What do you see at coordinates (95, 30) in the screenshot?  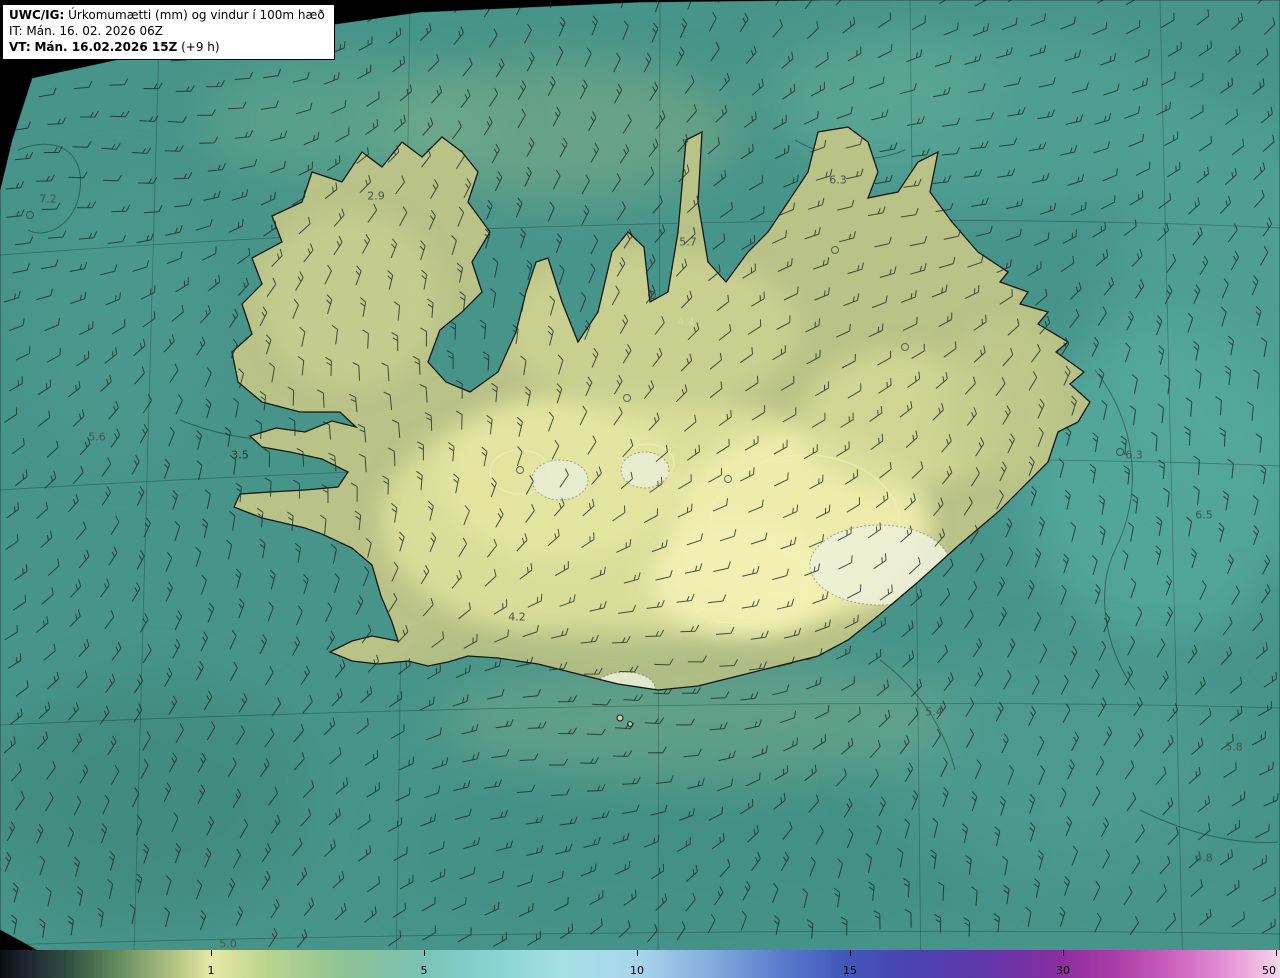 I see `init-time: Mán. 16. 02. 2026 06Z` at bounding box center [95, 30].